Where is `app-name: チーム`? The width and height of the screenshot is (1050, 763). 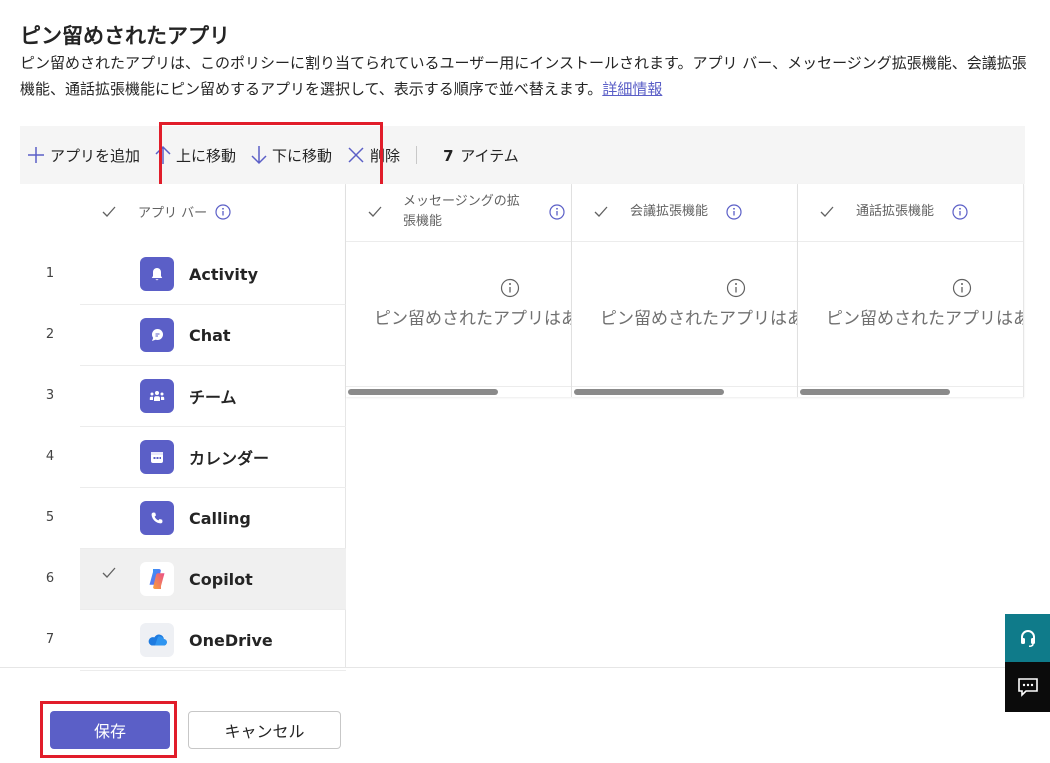
app-name: チーム is located at coordinates (213, 397).